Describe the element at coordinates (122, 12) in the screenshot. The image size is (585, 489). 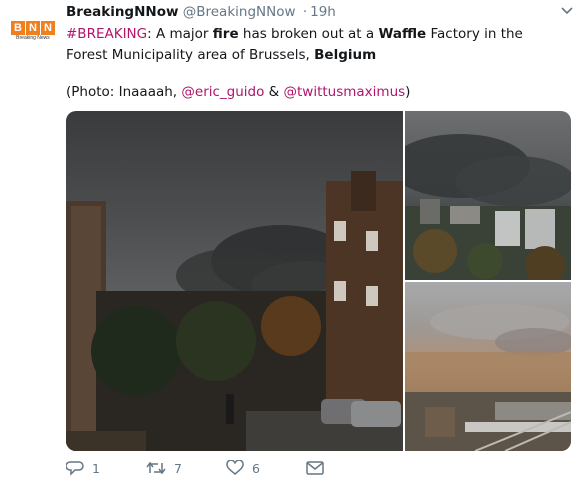
I see `account-name: BreakingNNow` at that location.